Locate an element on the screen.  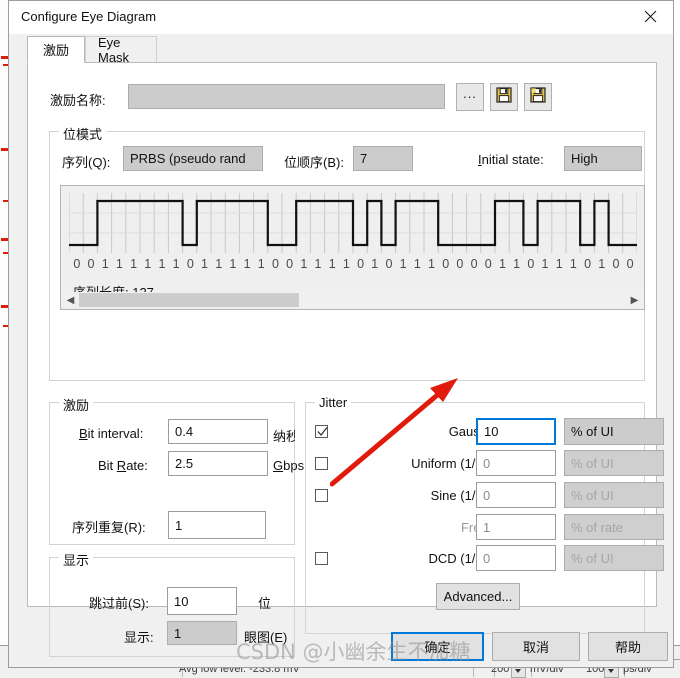
stimulus-name-label: 激励名称: is located at coordinates (78, 100).